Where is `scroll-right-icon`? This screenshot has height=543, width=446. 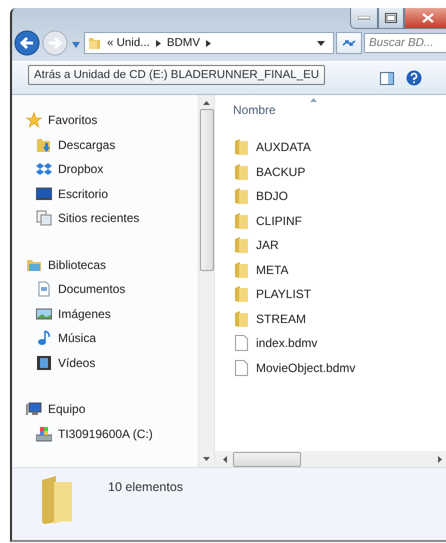 scroll-right-icon is located at coordinates (440, 459).